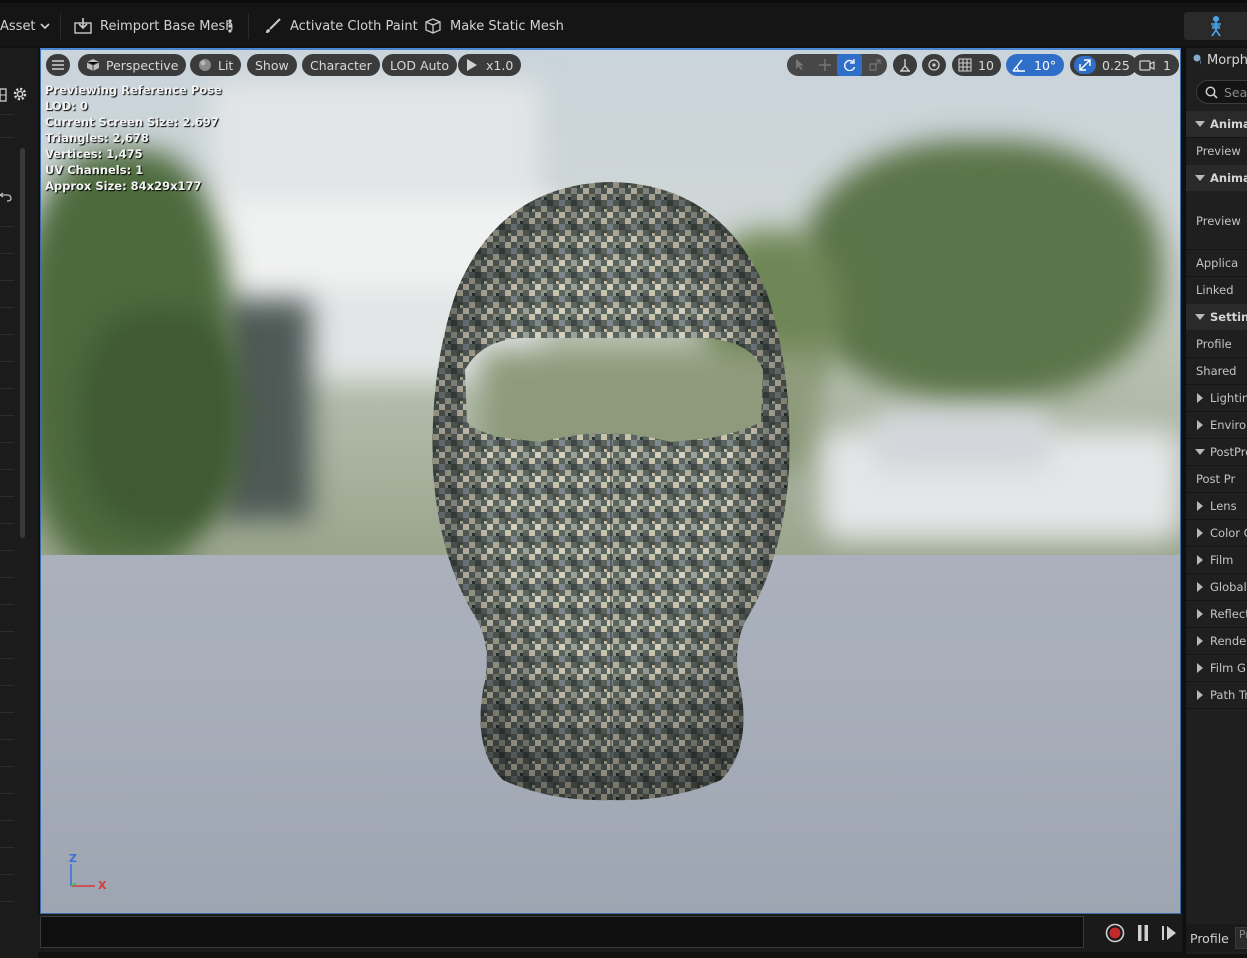 The width and height of the screenshot is (1247, 958). Describe the element at coordinates (132, 65) in the screenshot. I see `perspective-button: Perspective` at that location.